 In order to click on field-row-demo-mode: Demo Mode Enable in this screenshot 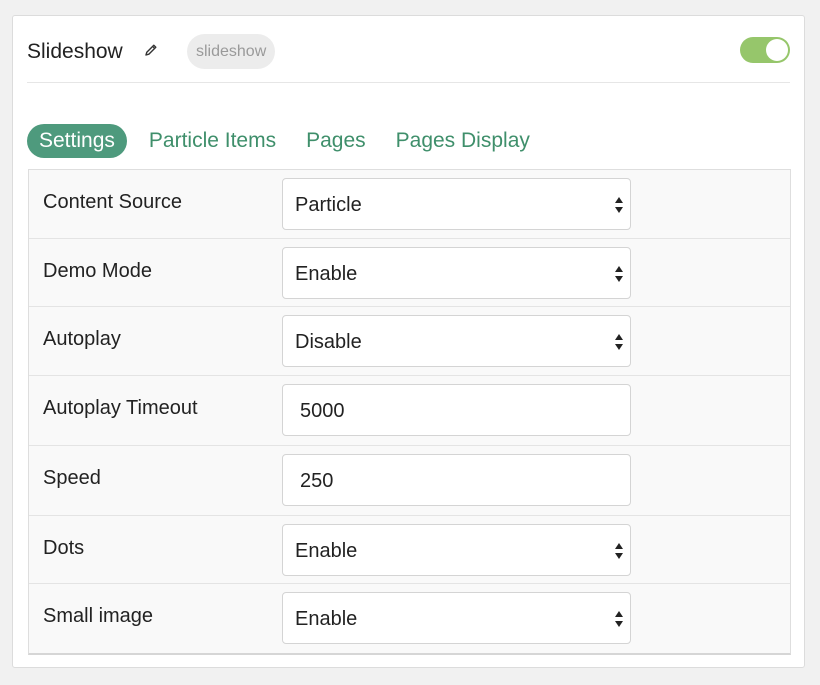, I will do `click(409, 273)`.